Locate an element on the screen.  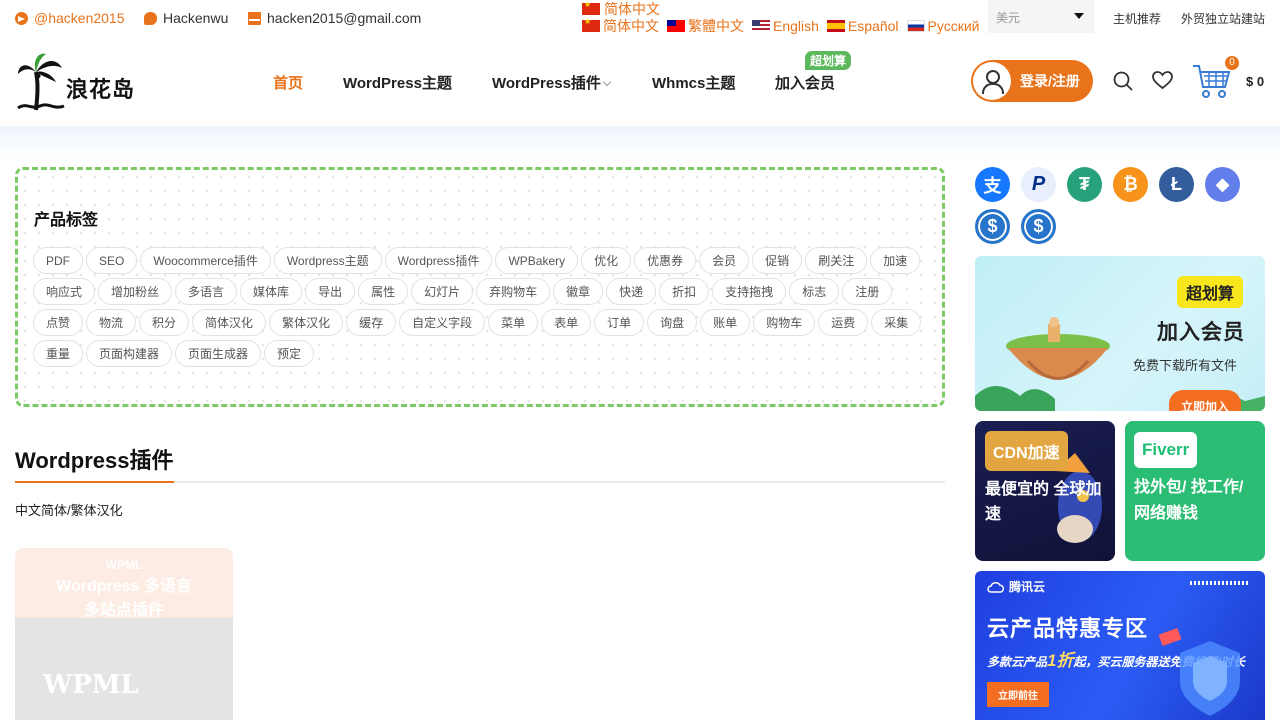
tag-chip: 积分 is located at coordinates (164, 322).